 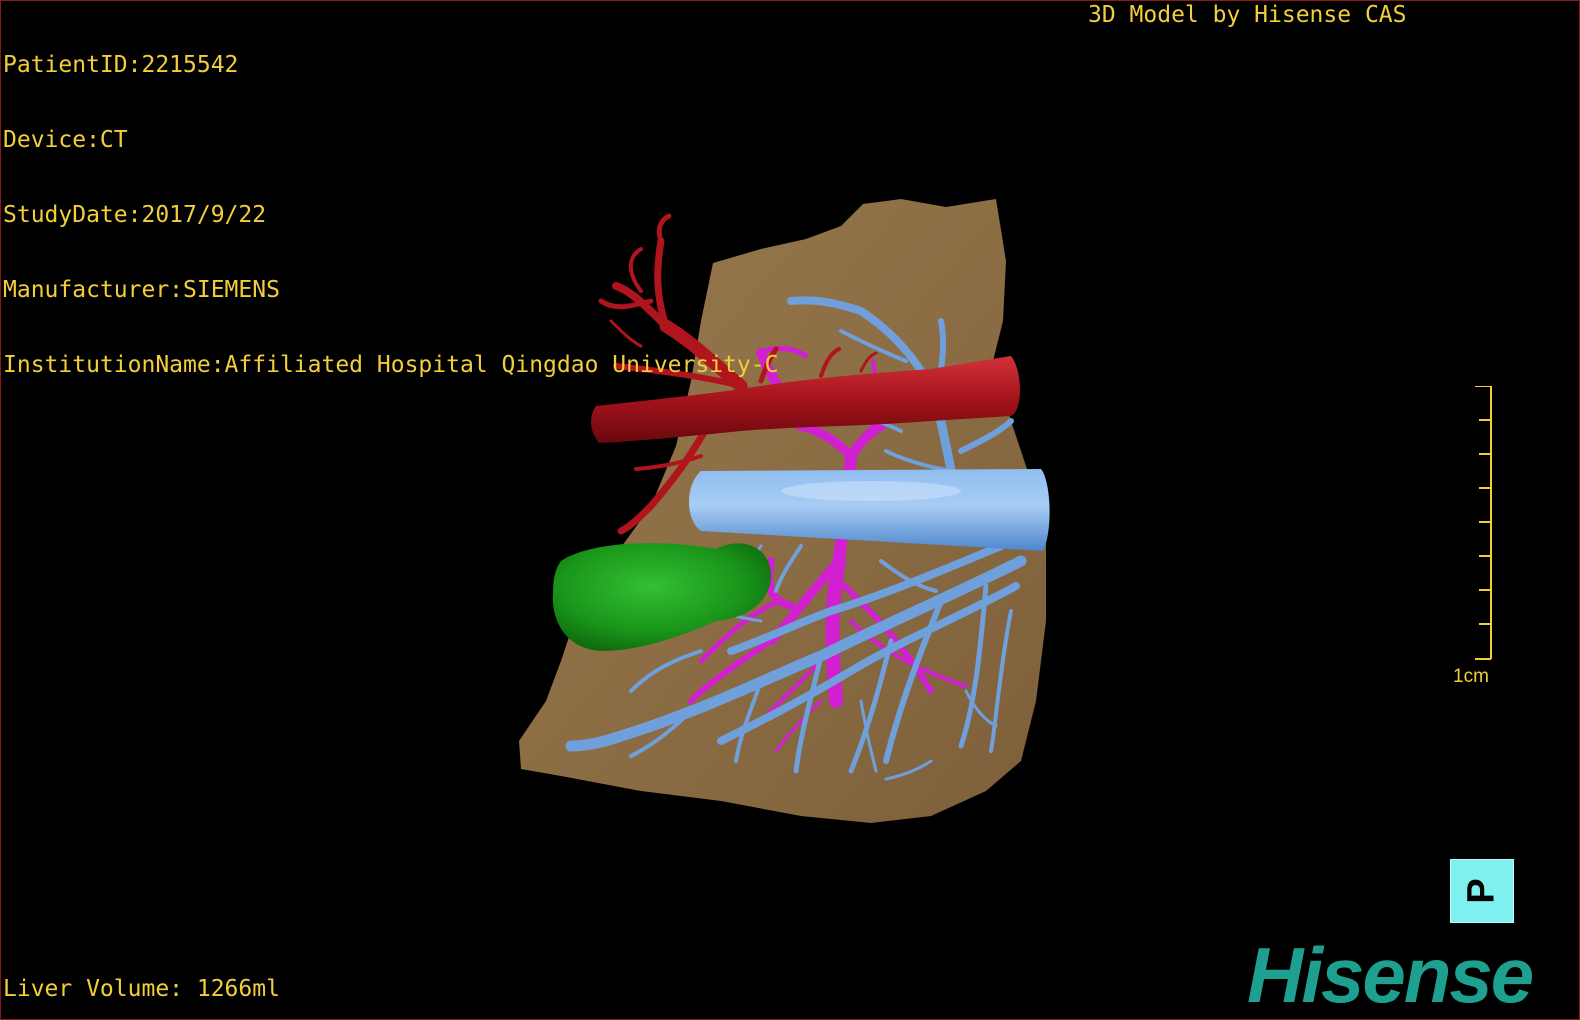 I want to click on hisense-logo: Hisense, so click(x=1390, y=975).